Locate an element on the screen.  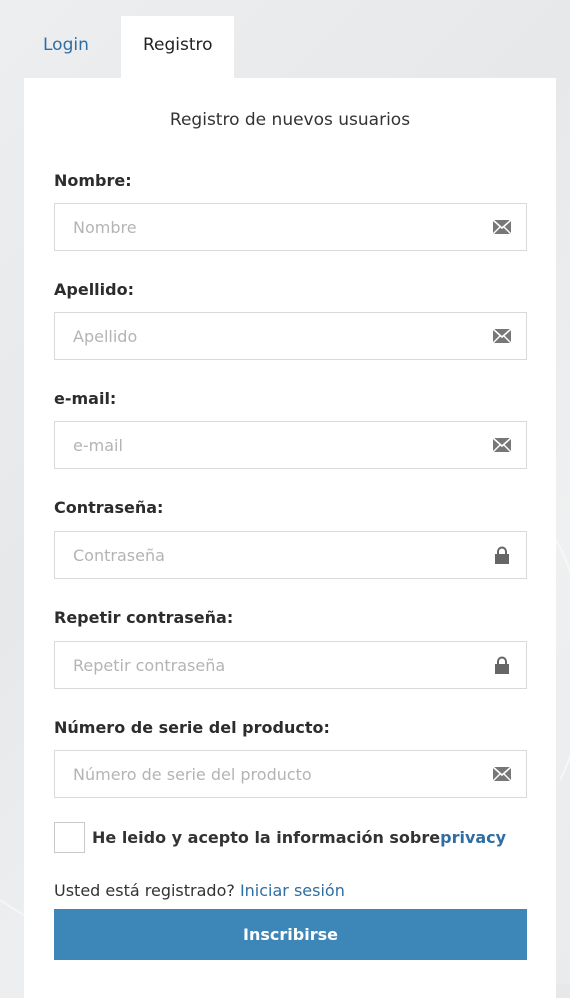
password-input is located at coordinates (265, 555).